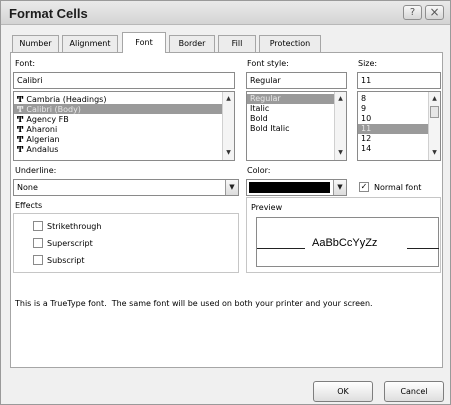 The image size is (451, 405). Describe the element at coordinates (29, 205) in the screenshot. I see `effects-label: Effects` at that location.